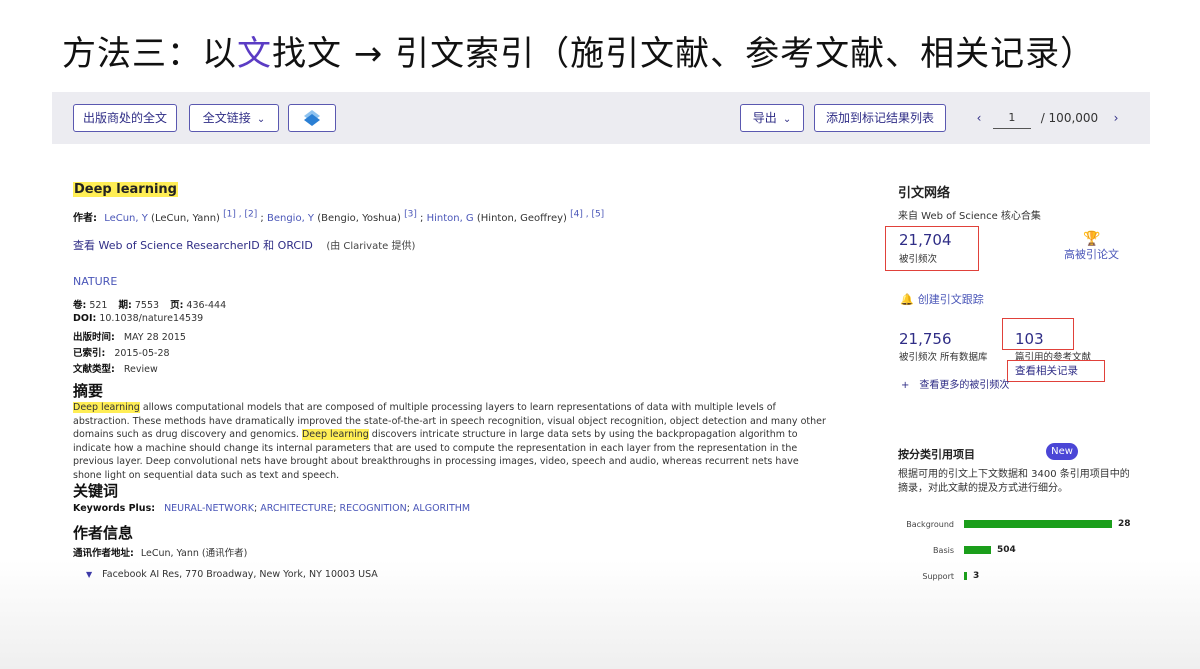 The width and height of the screenshot is (1200, 669). What do you see at coordinates (103, 533) in the screenshot?
I see `author-info-heading: 作者信息` at bounding box center [103, 533].